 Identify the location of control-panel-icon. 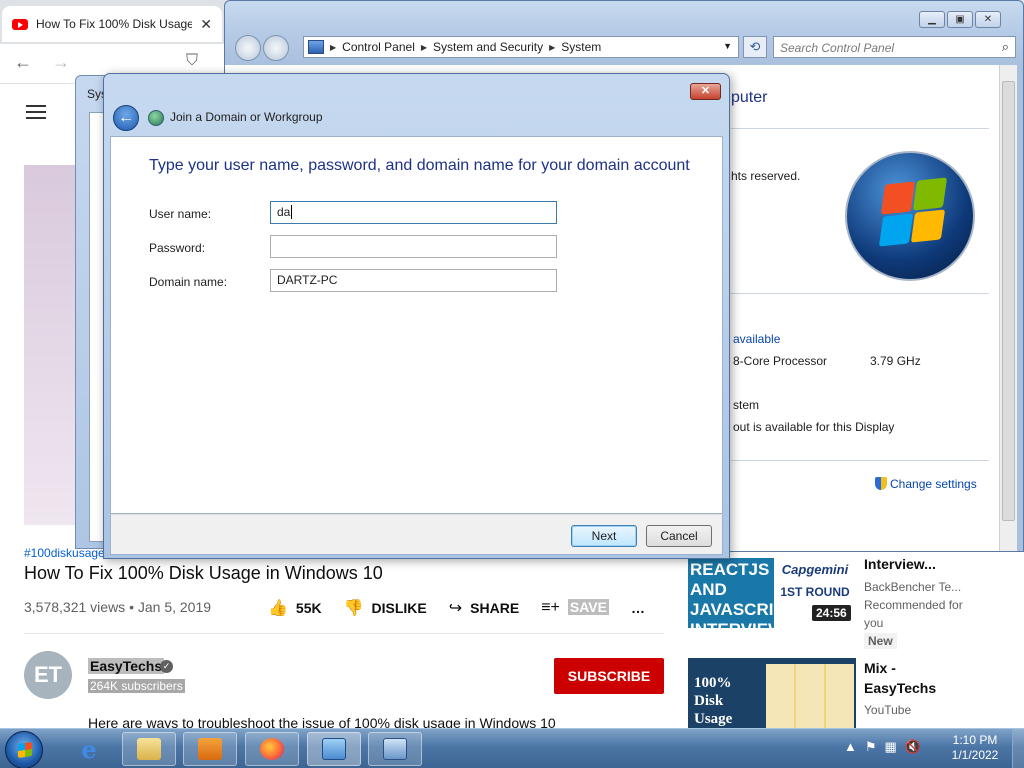
(334, 749).